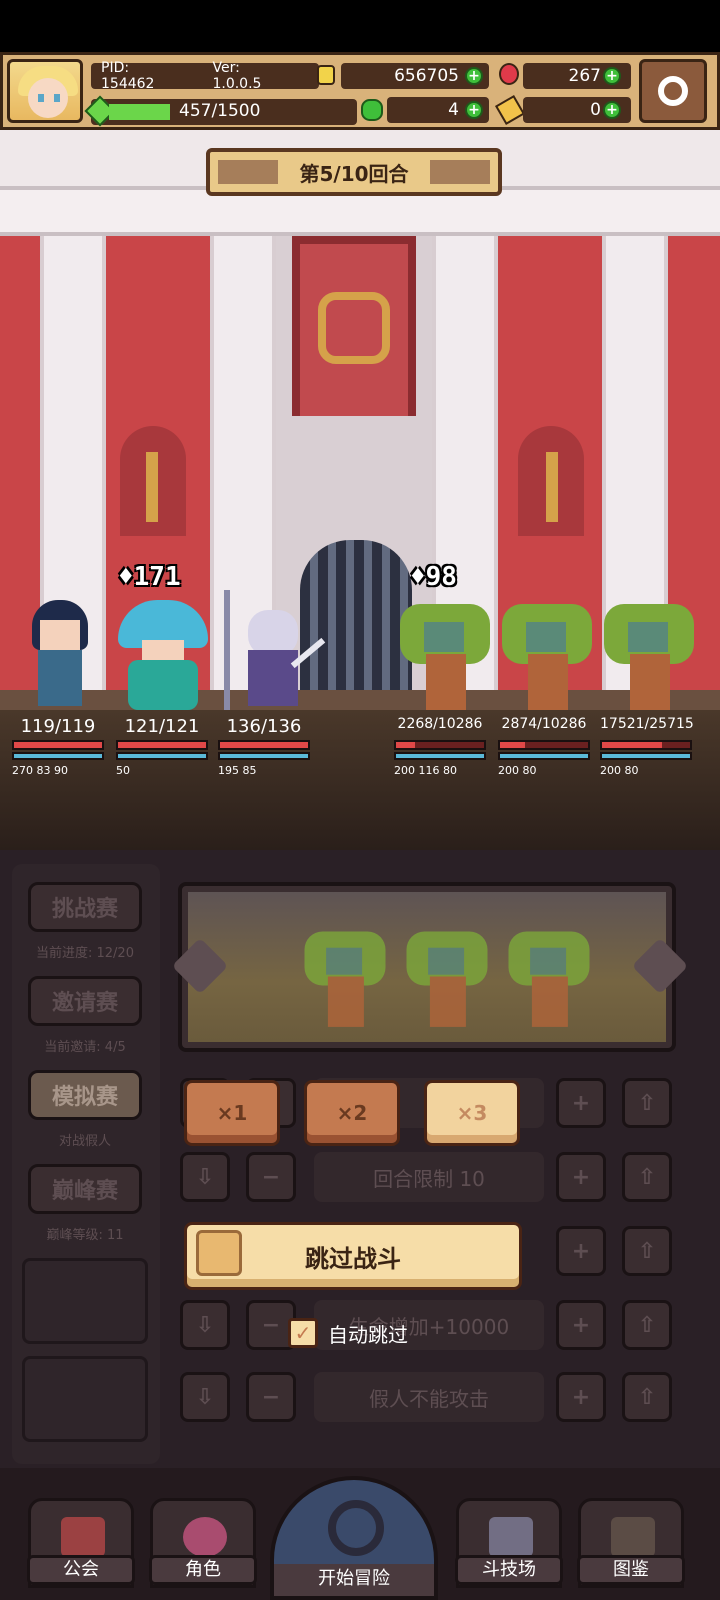 The width and height of the screenshot is (720, 1600). Describe the element at coordinates (474, 110) in the screenshot. I see `add-clover-button: +` at that location.